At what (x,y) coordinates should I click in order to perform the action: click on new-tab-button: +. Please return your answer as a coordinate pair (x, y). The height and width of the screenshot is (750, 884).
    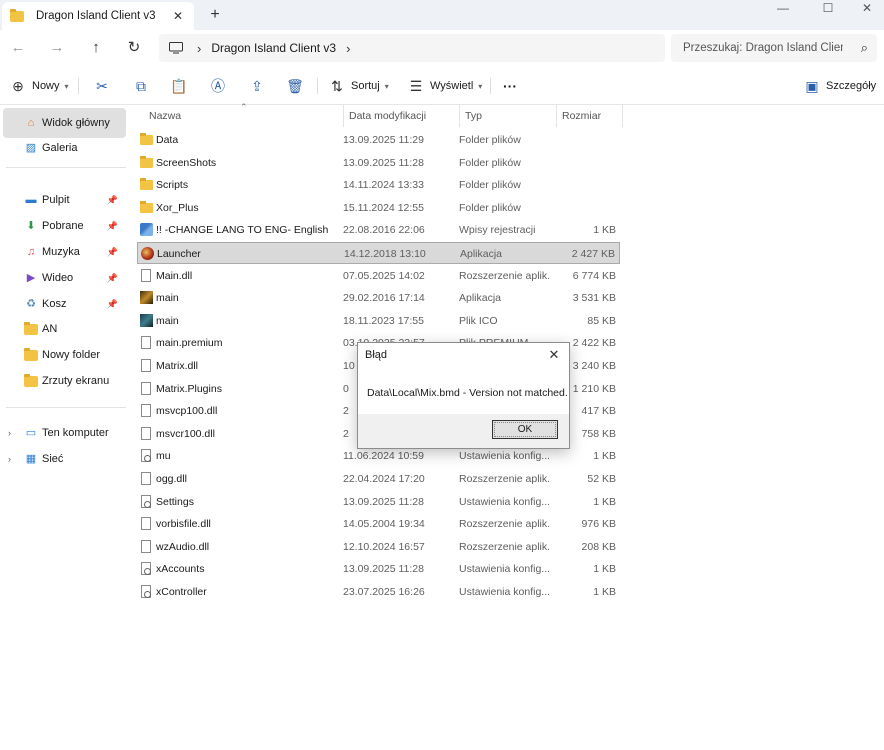
    Looking at the image, I should click on (215, 15).